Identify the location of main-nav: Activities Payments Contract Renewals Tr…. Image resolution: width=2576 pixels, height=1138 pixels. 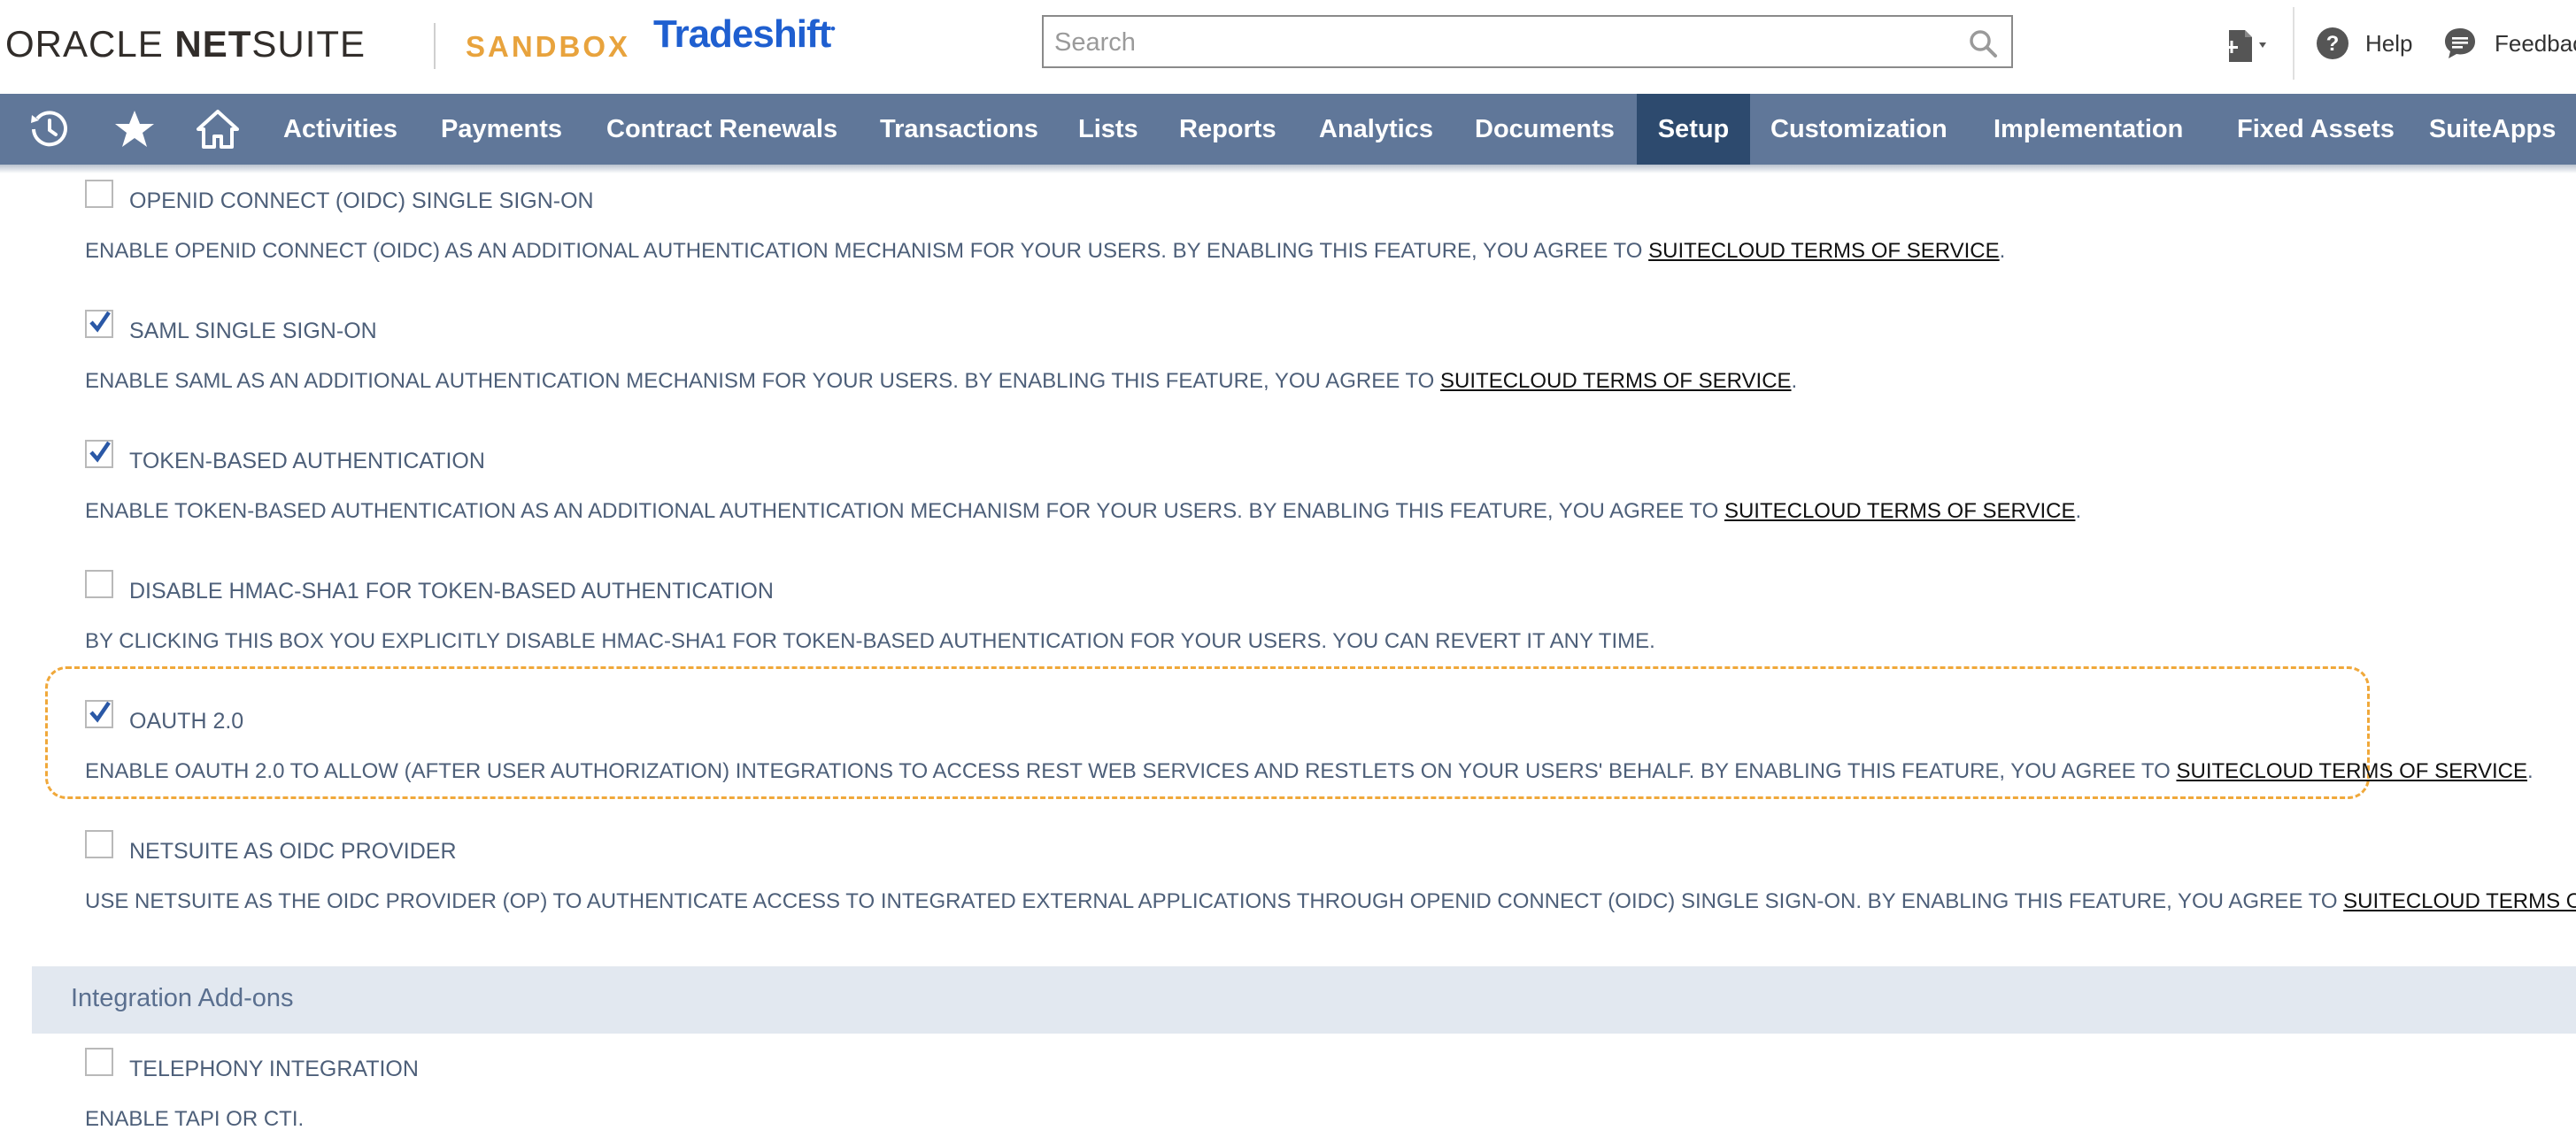
(1288, 129).